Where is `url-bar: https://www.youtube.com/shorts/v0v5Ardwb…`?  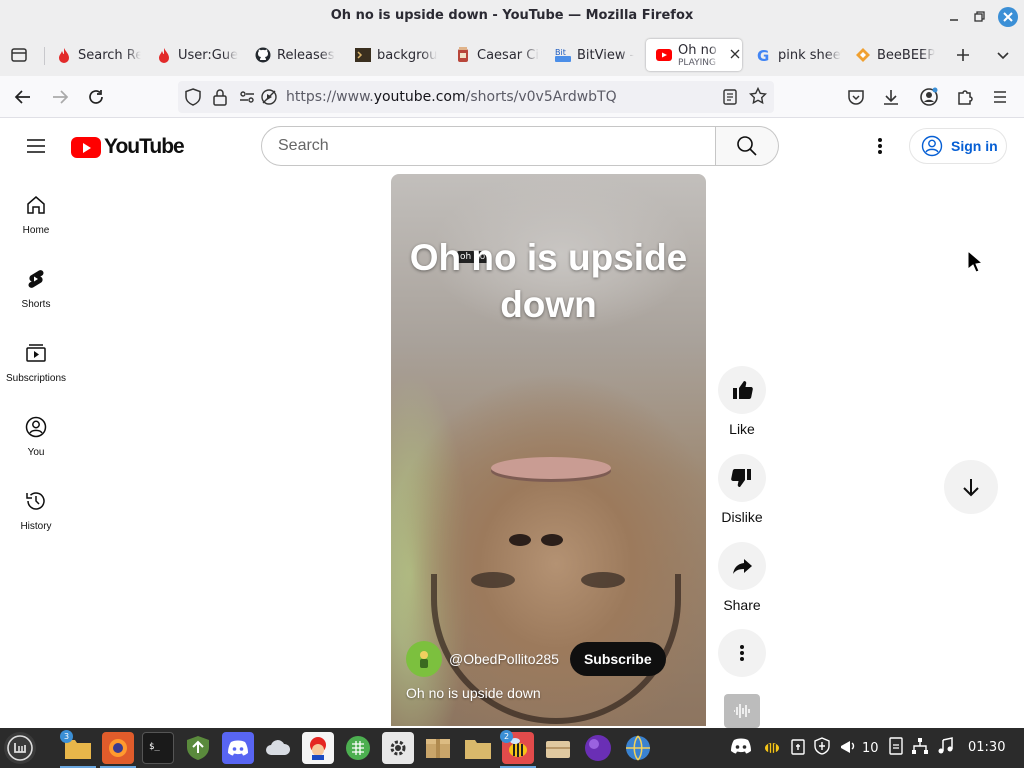
url-bar: https://www.youtube.com/shorts/v0v5Ardwb… is located at coordinates (476, 97).